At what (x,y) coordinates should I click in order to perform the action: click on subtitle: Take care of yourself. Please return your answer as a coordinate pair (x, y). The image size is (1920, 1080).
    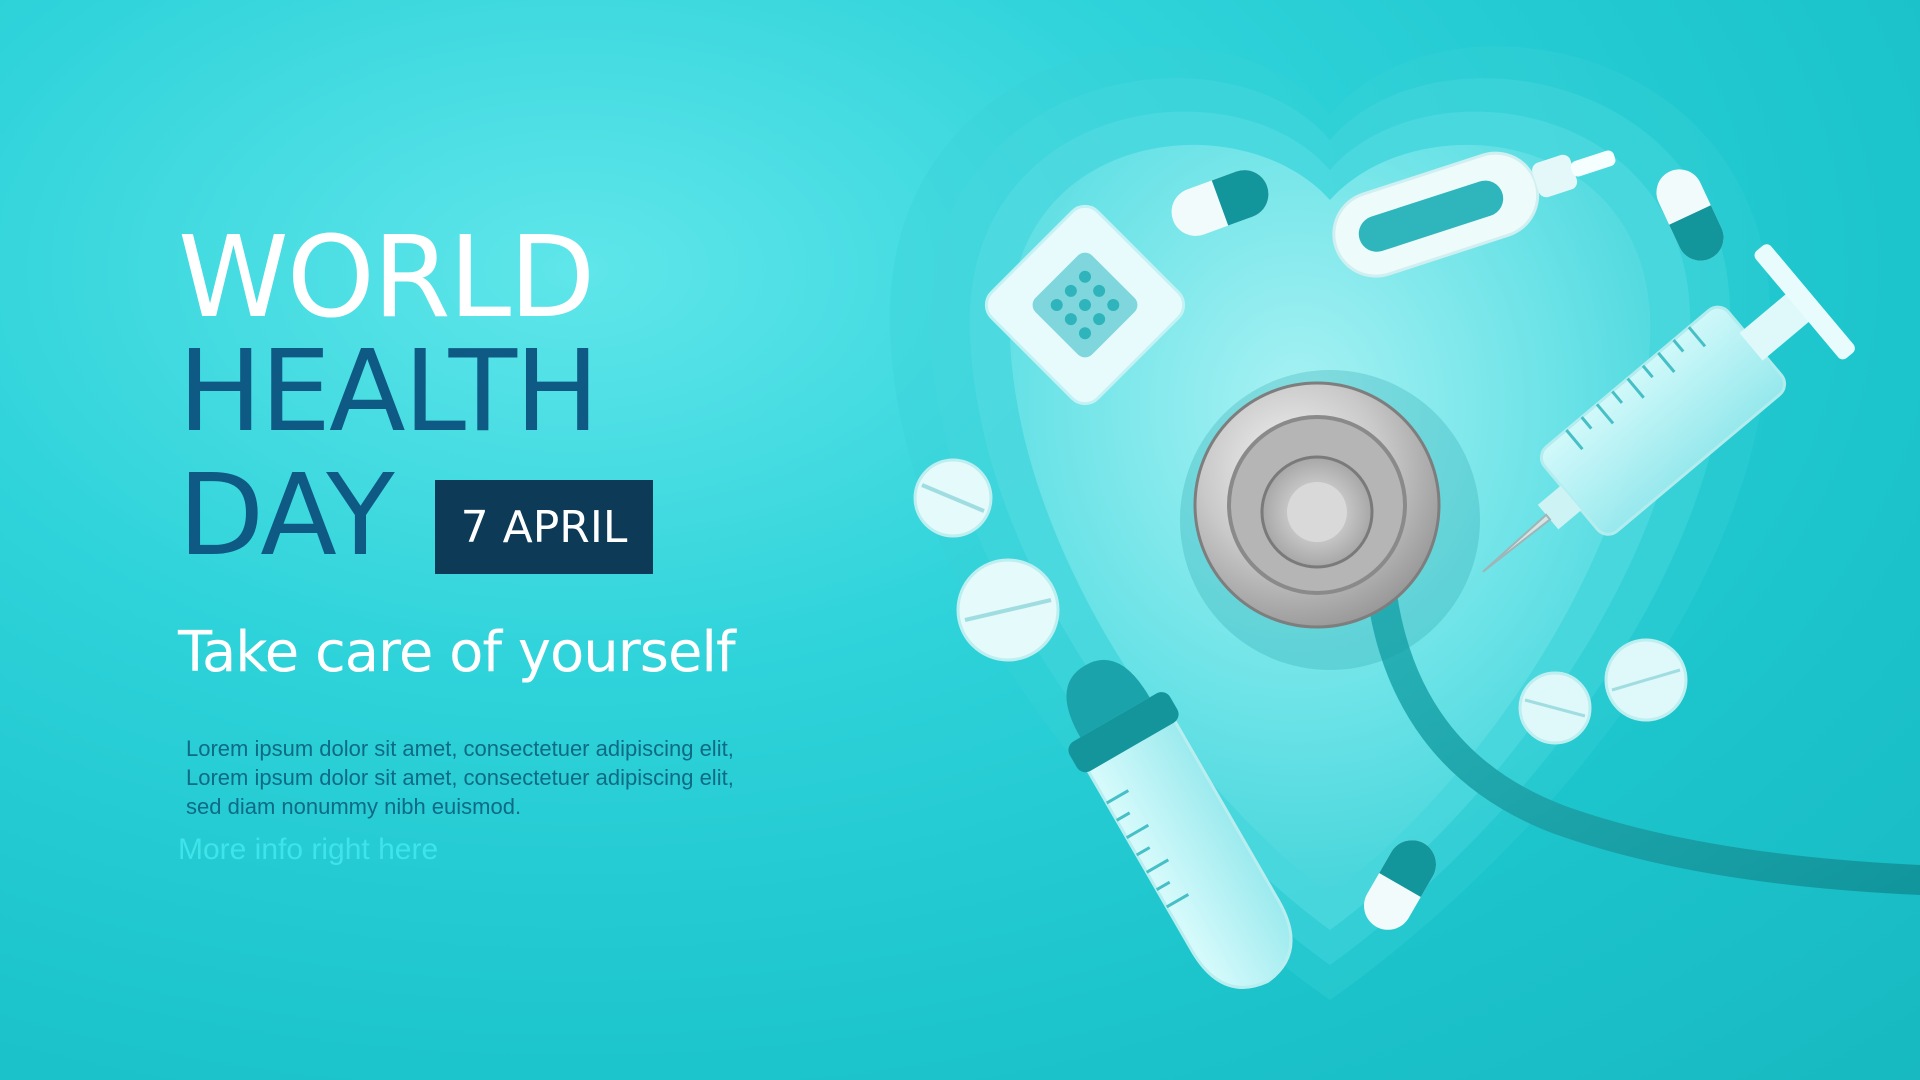
    Looking at the image, I should click on (457, 652).